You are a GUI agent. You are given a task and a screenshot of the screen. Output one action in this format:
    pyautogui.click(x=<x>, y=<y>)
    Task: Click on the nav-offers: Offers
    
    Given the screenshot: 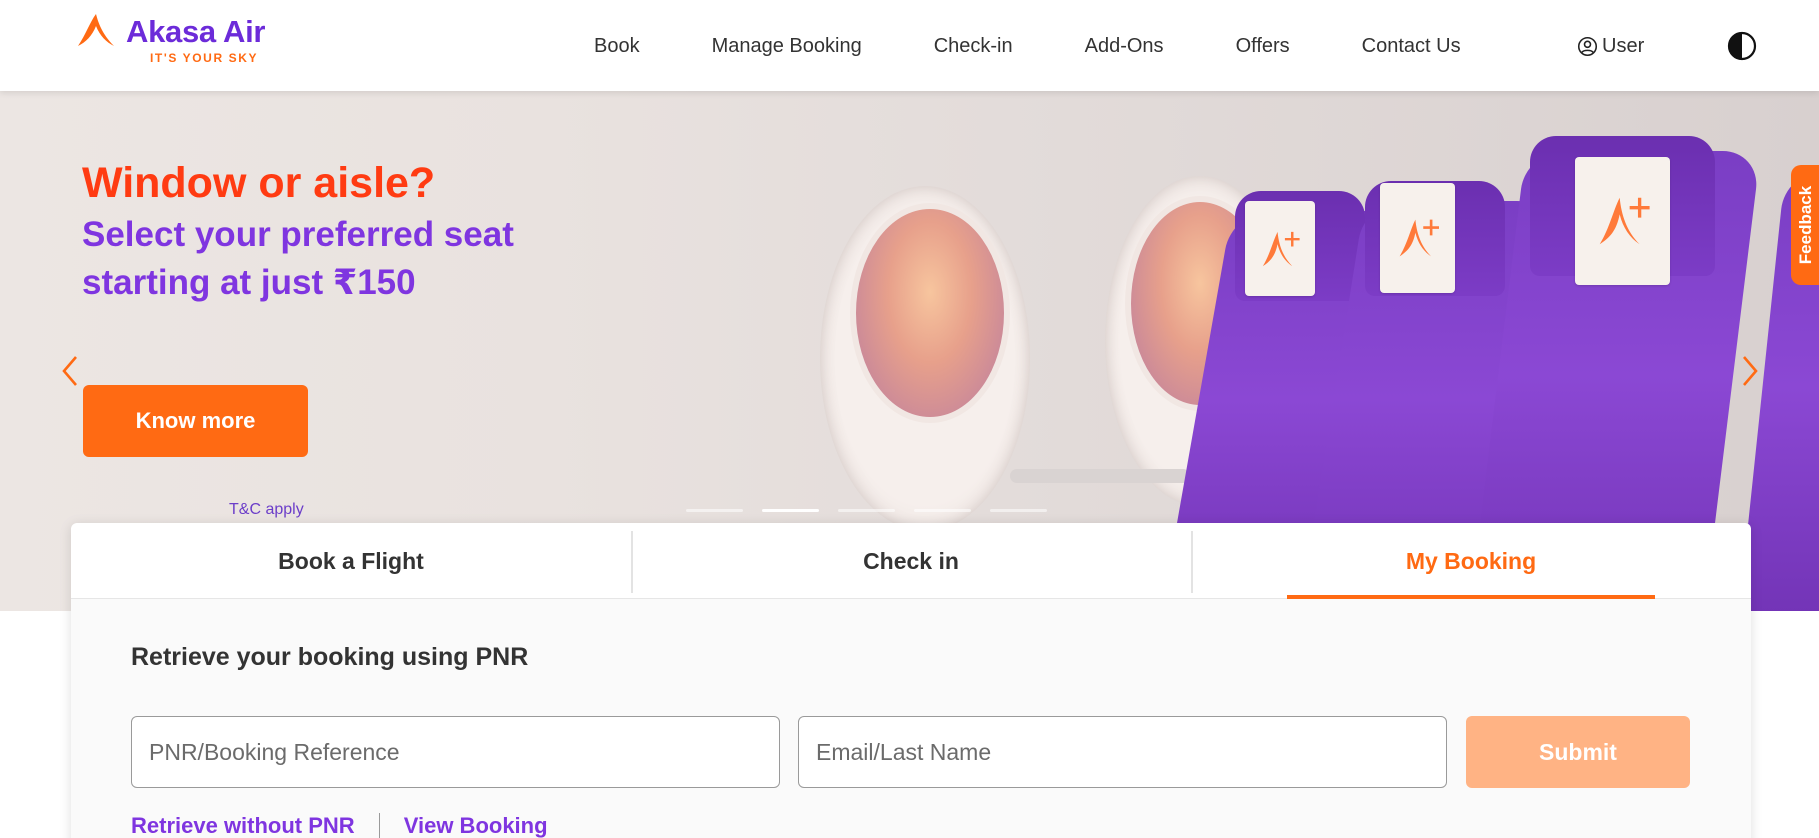 What is the action you would take?
    pyautogui.click(x=1263, y=46)
    